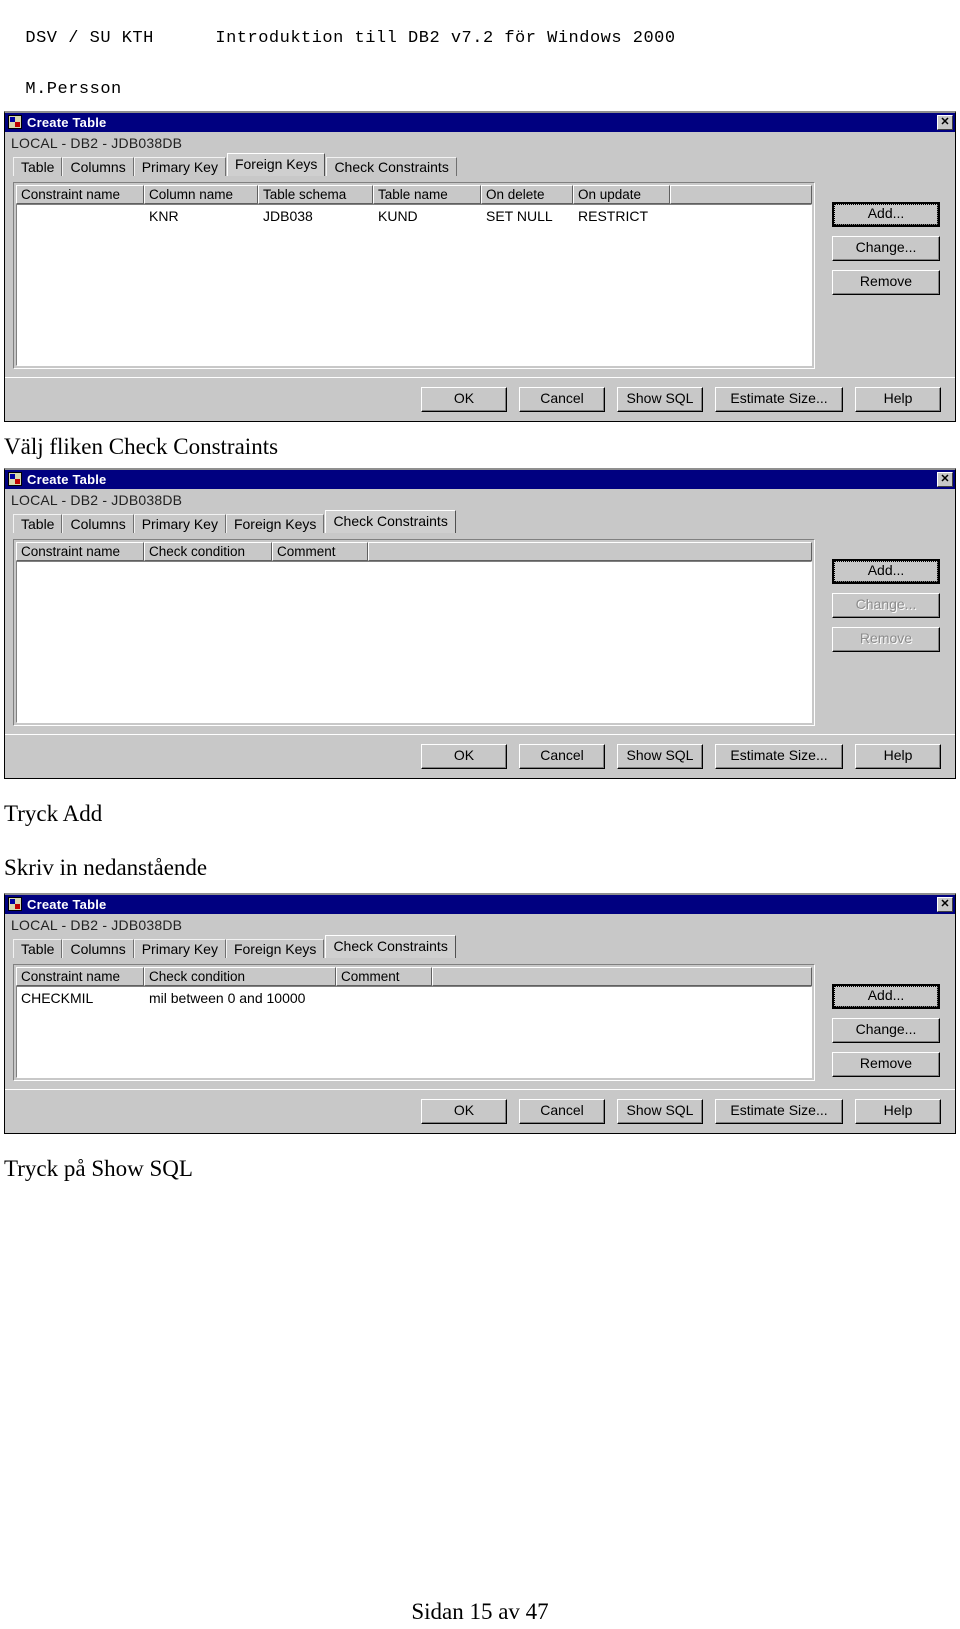 The height and width of the screenshot is (1629, 960). Describe the element at coordinates (141, 446) in the screenshot. I see `instruction-select-check-constraints: Välj fliken Check Constraints` at that location.